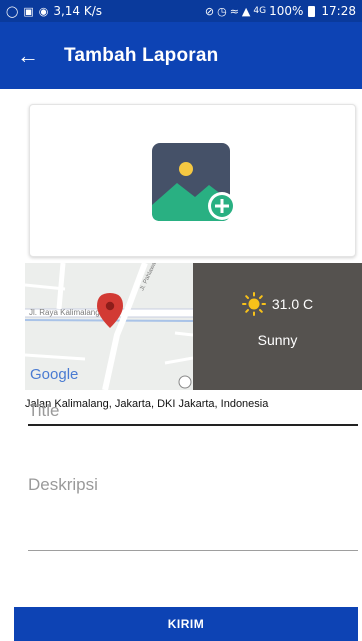  I want to click on map-street-label: Jl. Raya Kalimalang, so click(64, 312).